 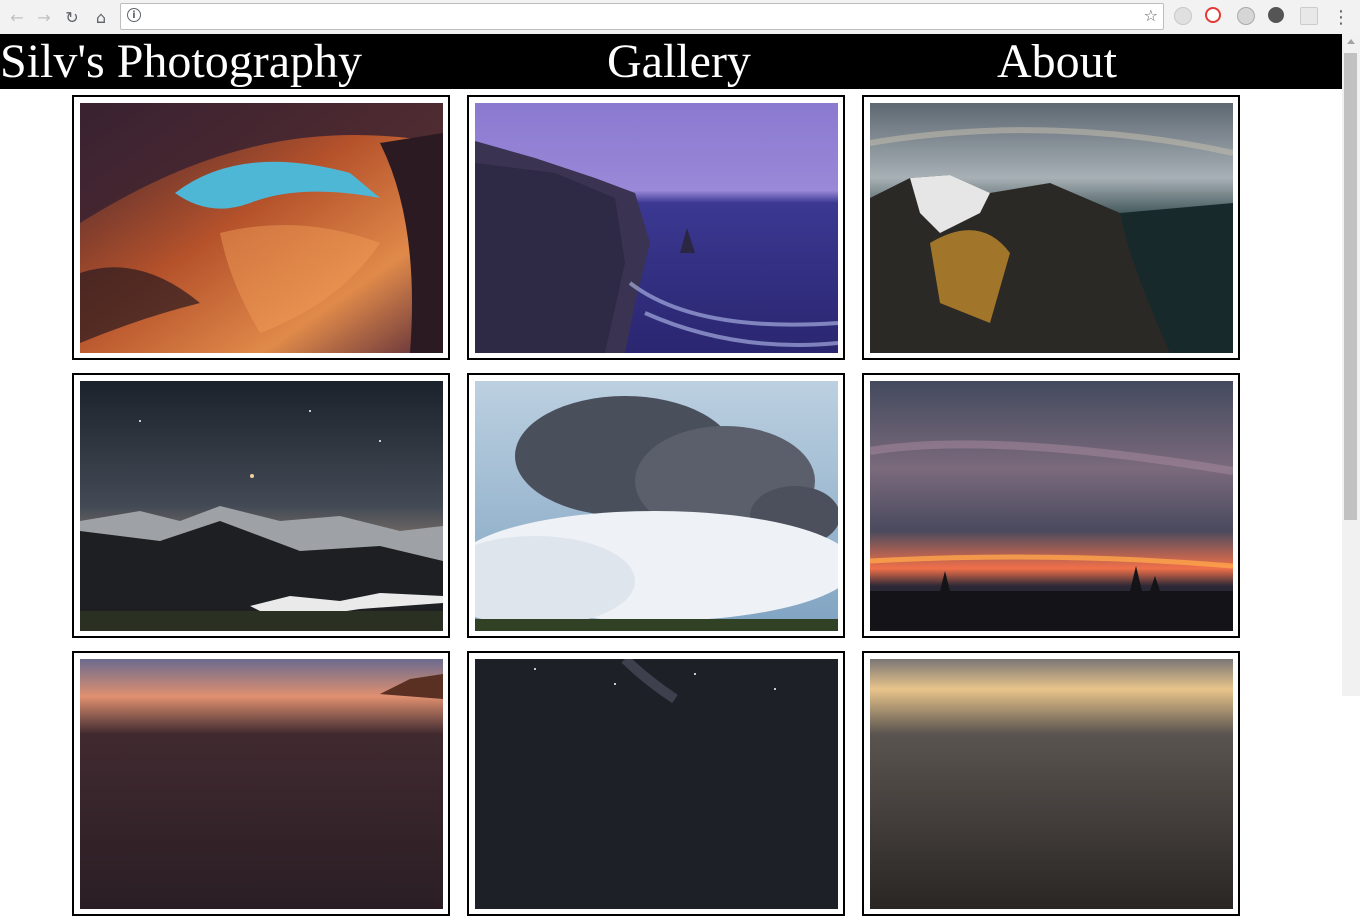 What do you see at coordinates (1213, 15) in the screenshot?
I see `extension-block-icon` at bounding box center [1213, 15].